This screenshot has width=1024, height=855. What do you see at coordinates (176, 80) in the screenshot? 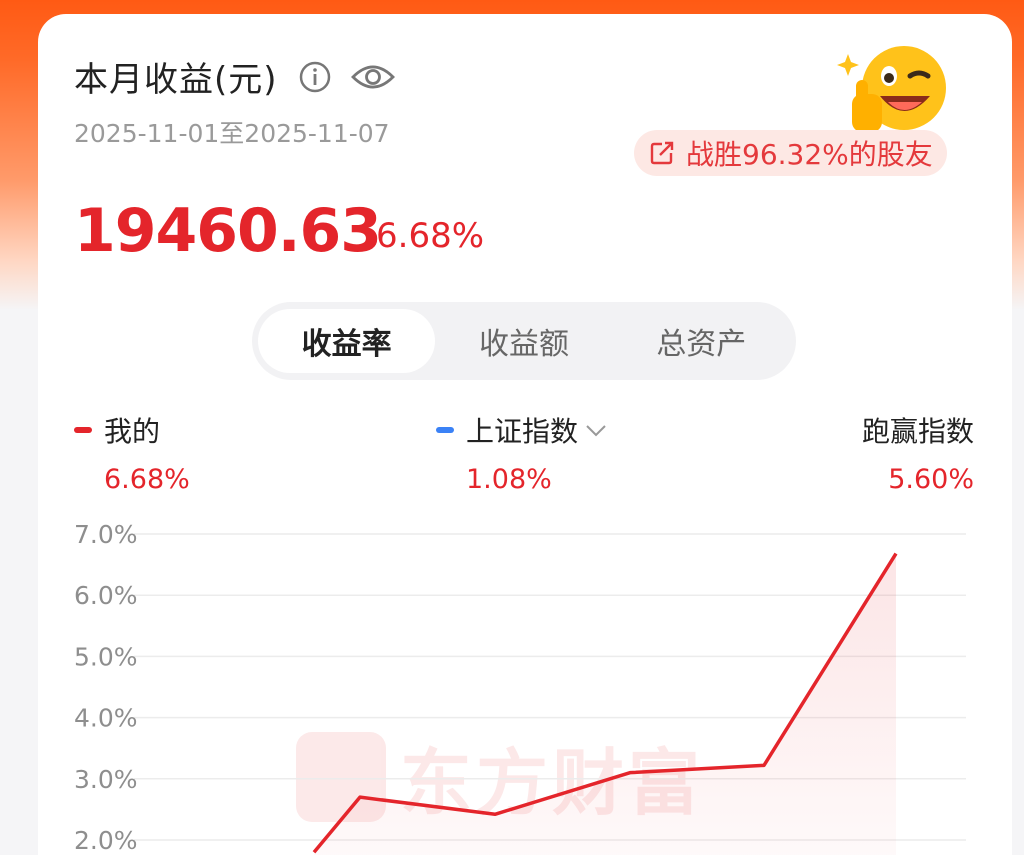
I see `page-title: 本月收益(元)` at bounding box center [176, 80].